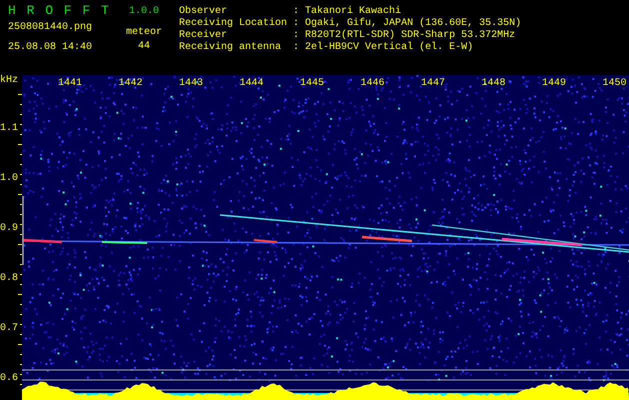 This screenshot has height=400, width=629. Describe the element at coordinates (144, 33) in the screenshot. I see `count-label: meteor` at that location.